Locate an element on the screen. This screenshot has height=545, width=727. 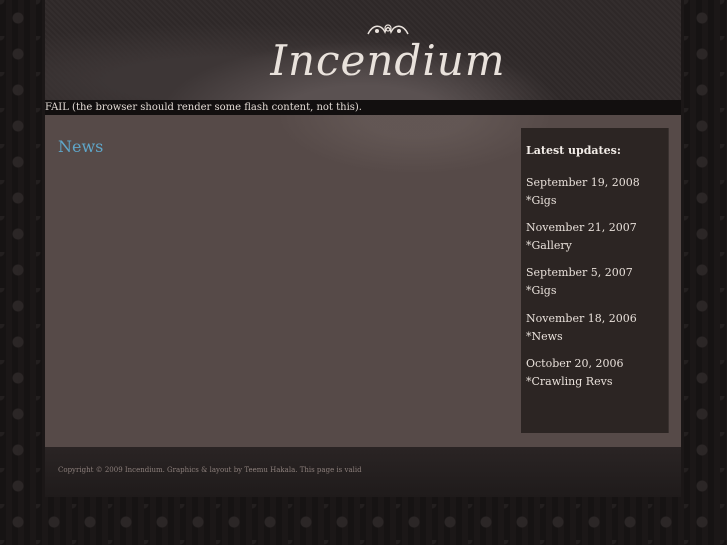
update-link: *News is located at coordinates (596, 337).